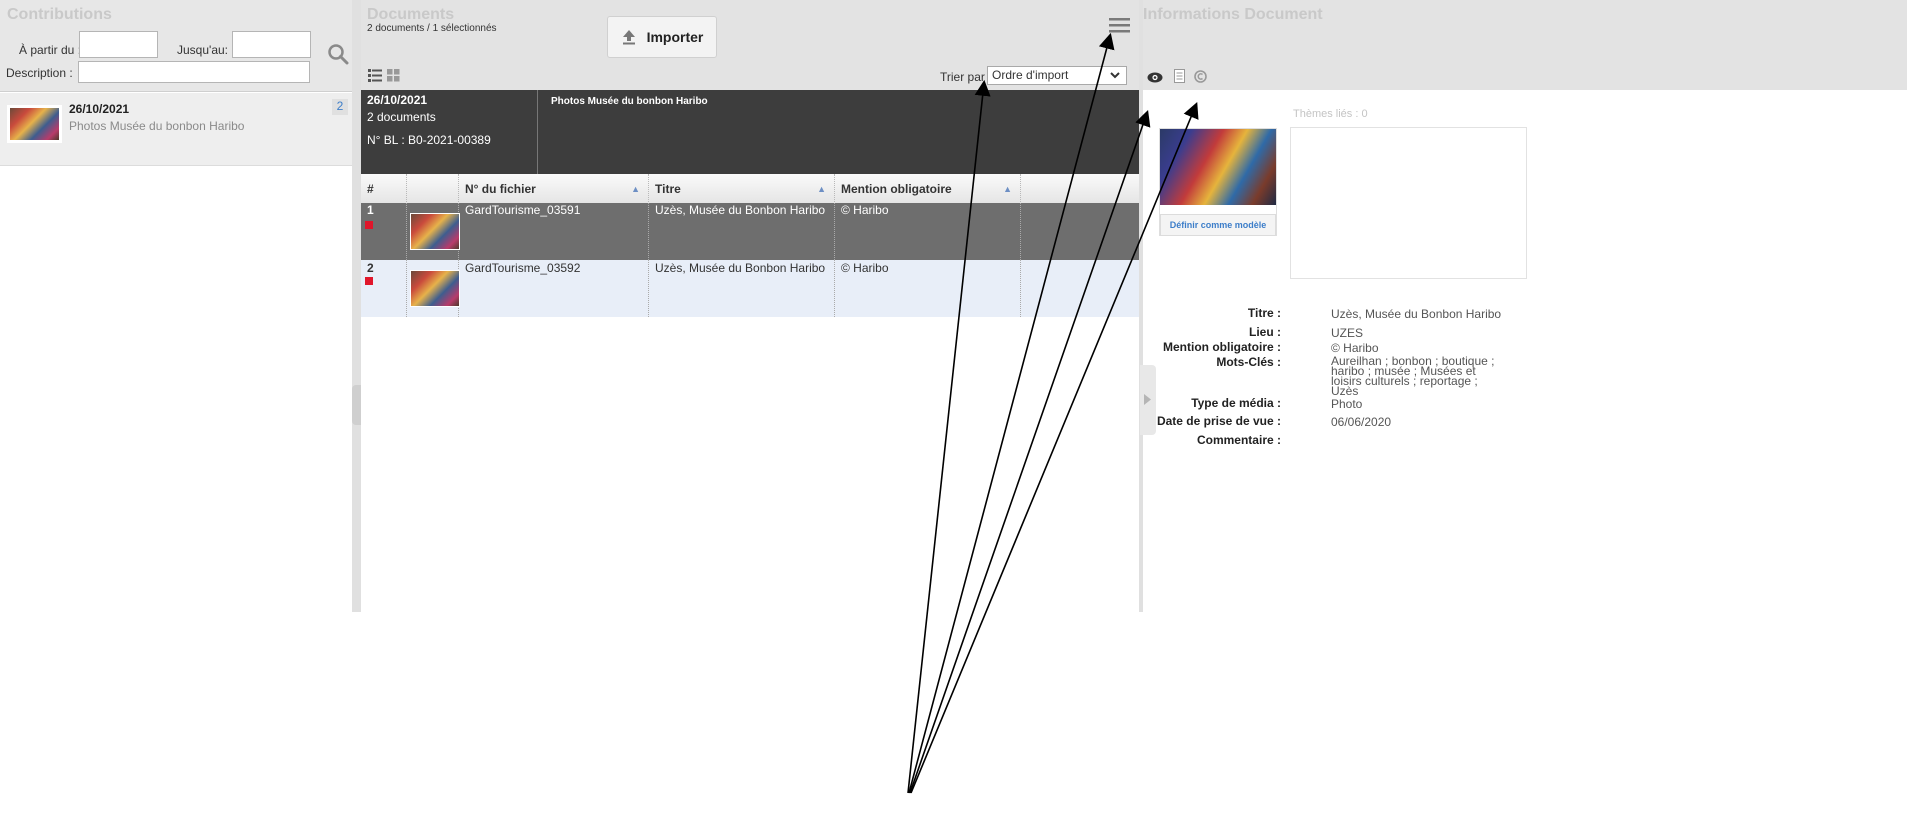  Describe the element at coordinates (393, 75) in the screenshot. I see `grid-view-icon` at that location.